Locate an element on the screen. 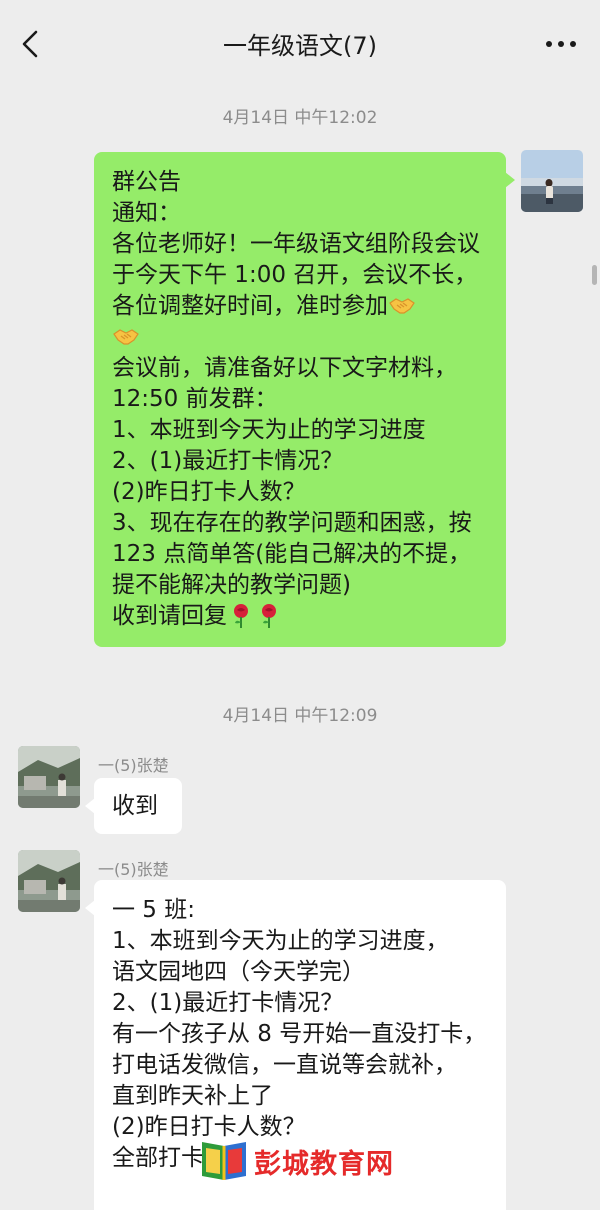 The height and width of the screenshot is (1210, 600). avatar-self is located at coordinates (552, 181).